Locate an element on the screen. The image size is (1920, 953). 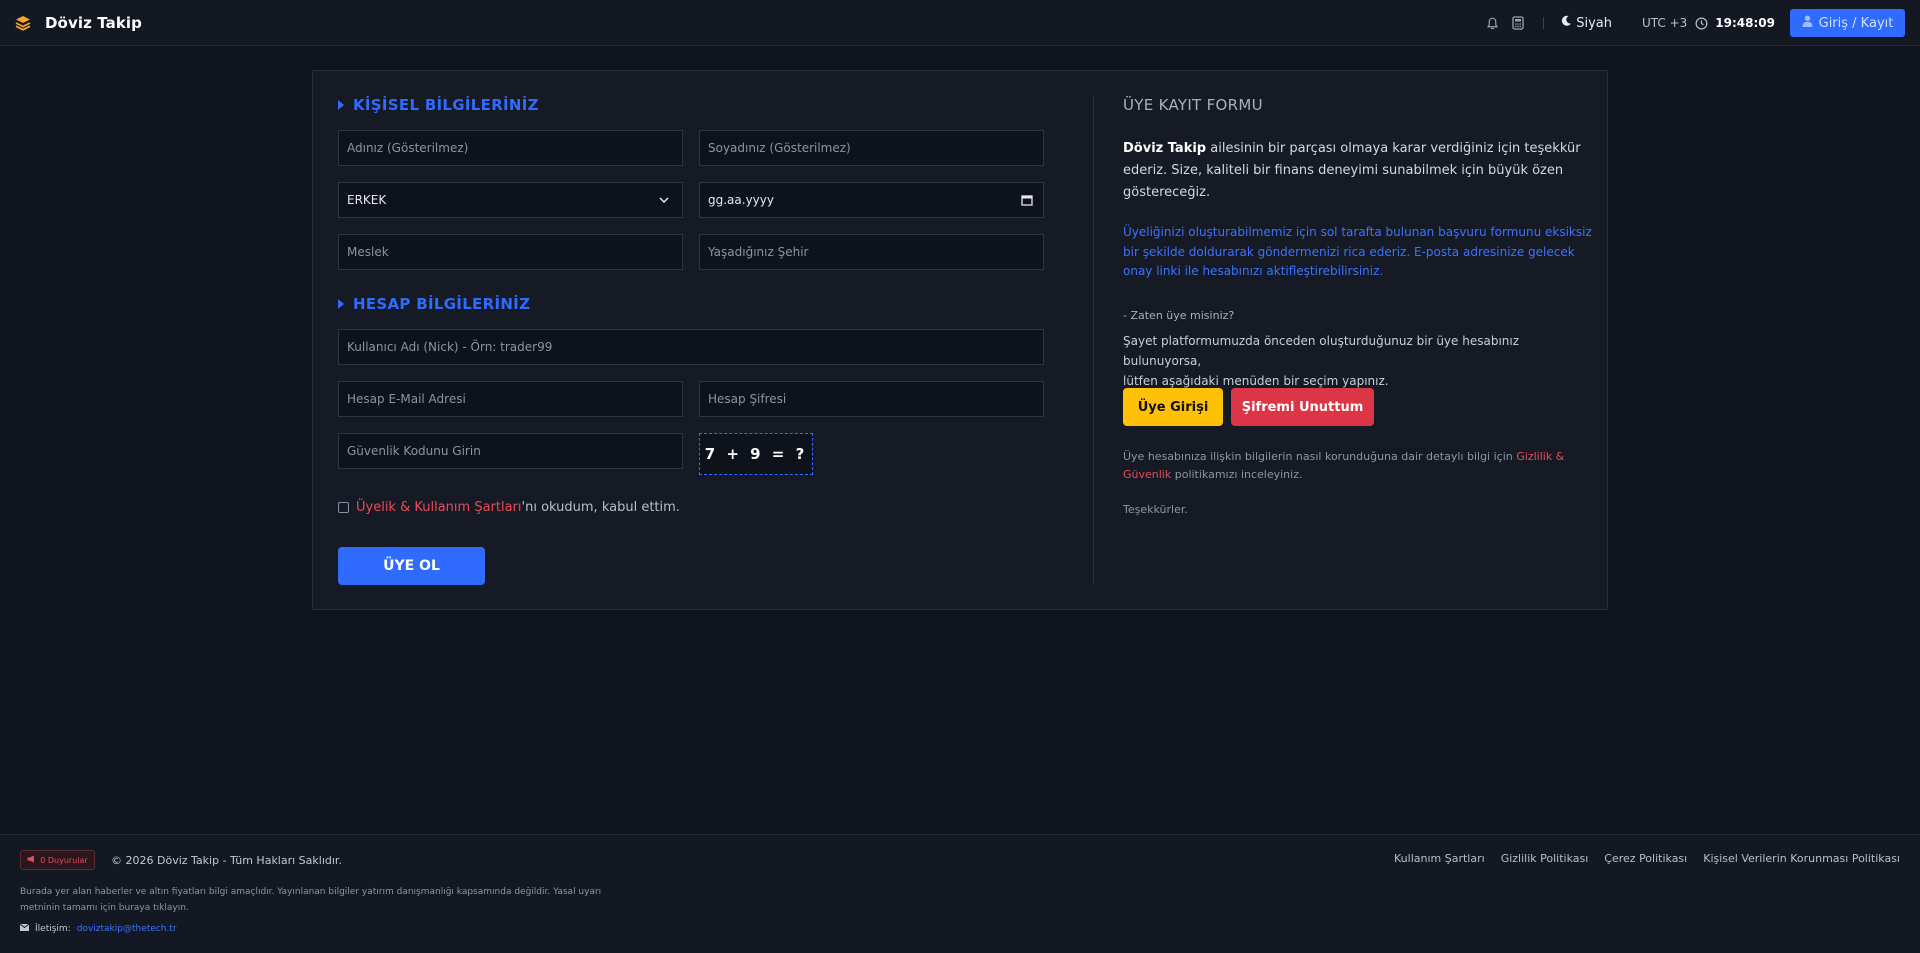
moon-icon is located at coordinates (1566, 23).